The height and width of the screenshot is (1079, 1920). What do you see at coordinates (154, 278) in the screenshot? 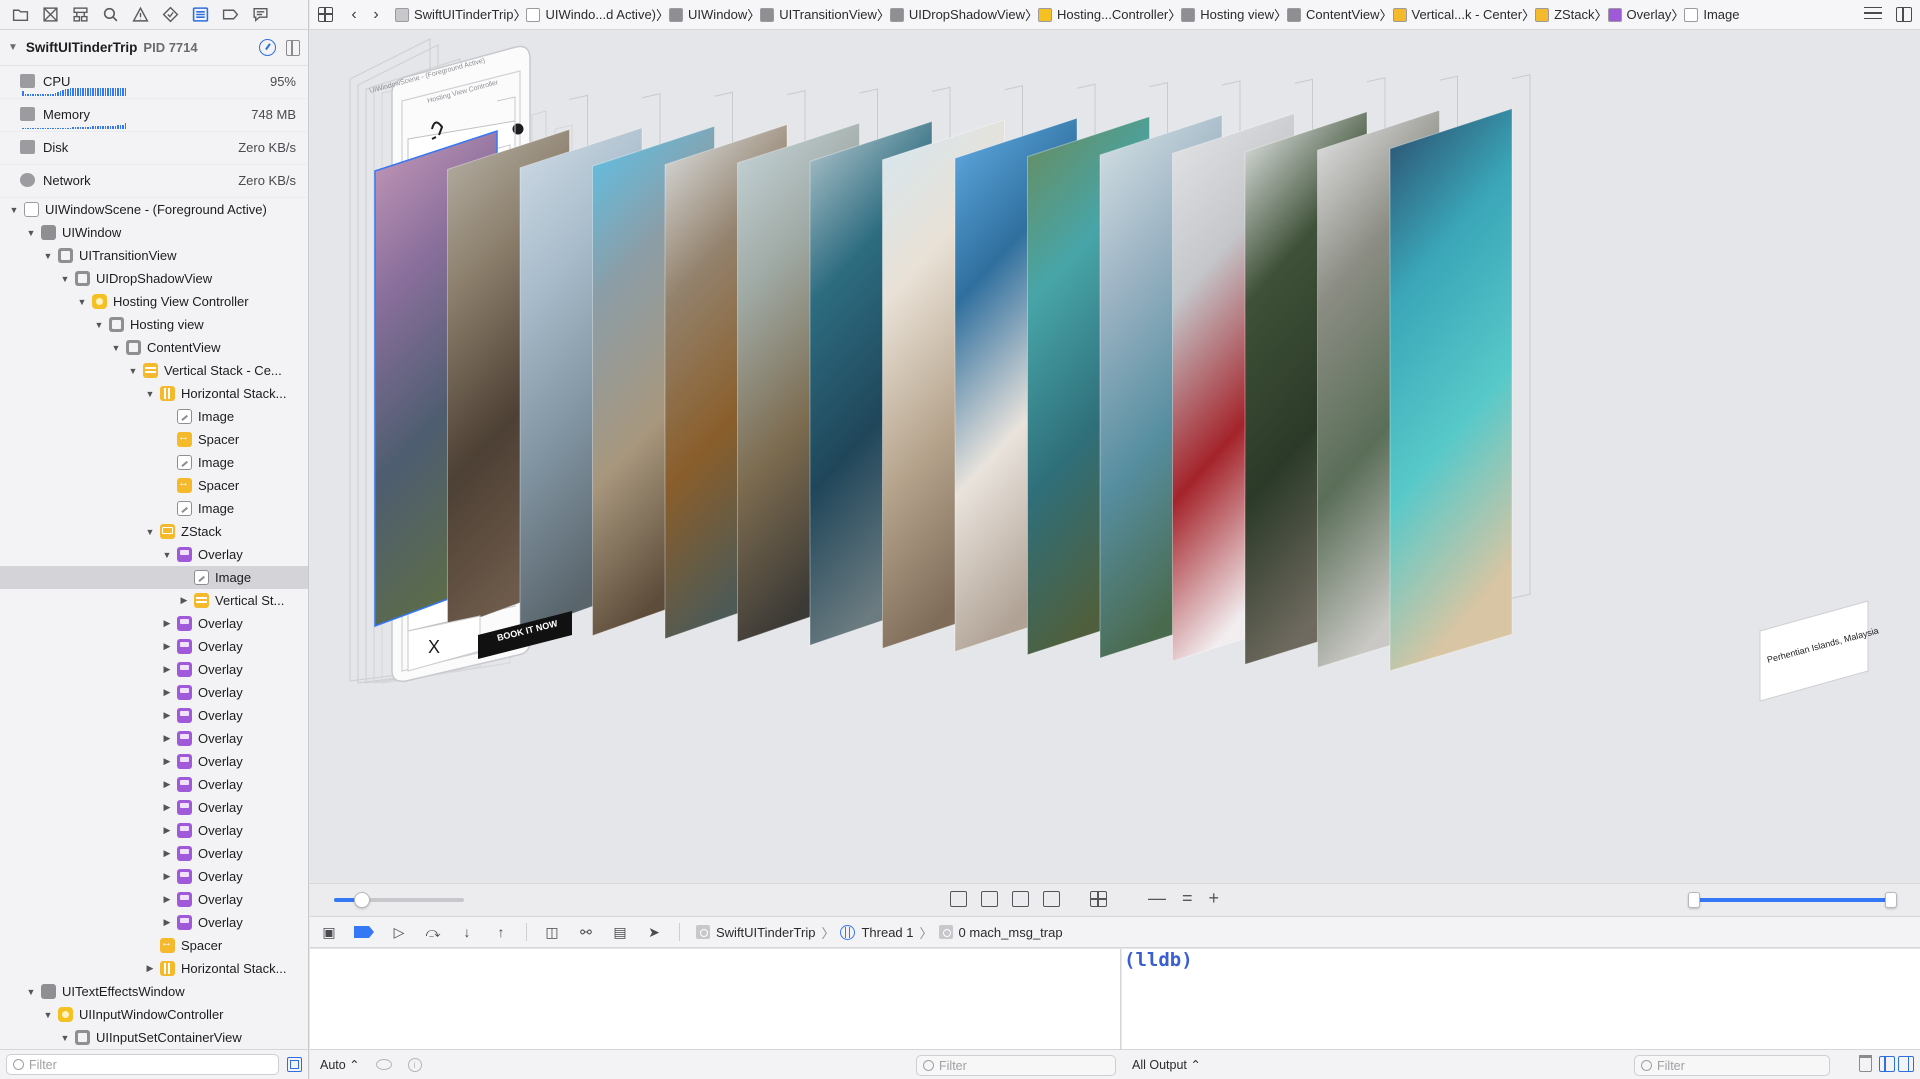
I see `tree-row: ▼ UIDropShadowView` at bounding box center [154, 278].